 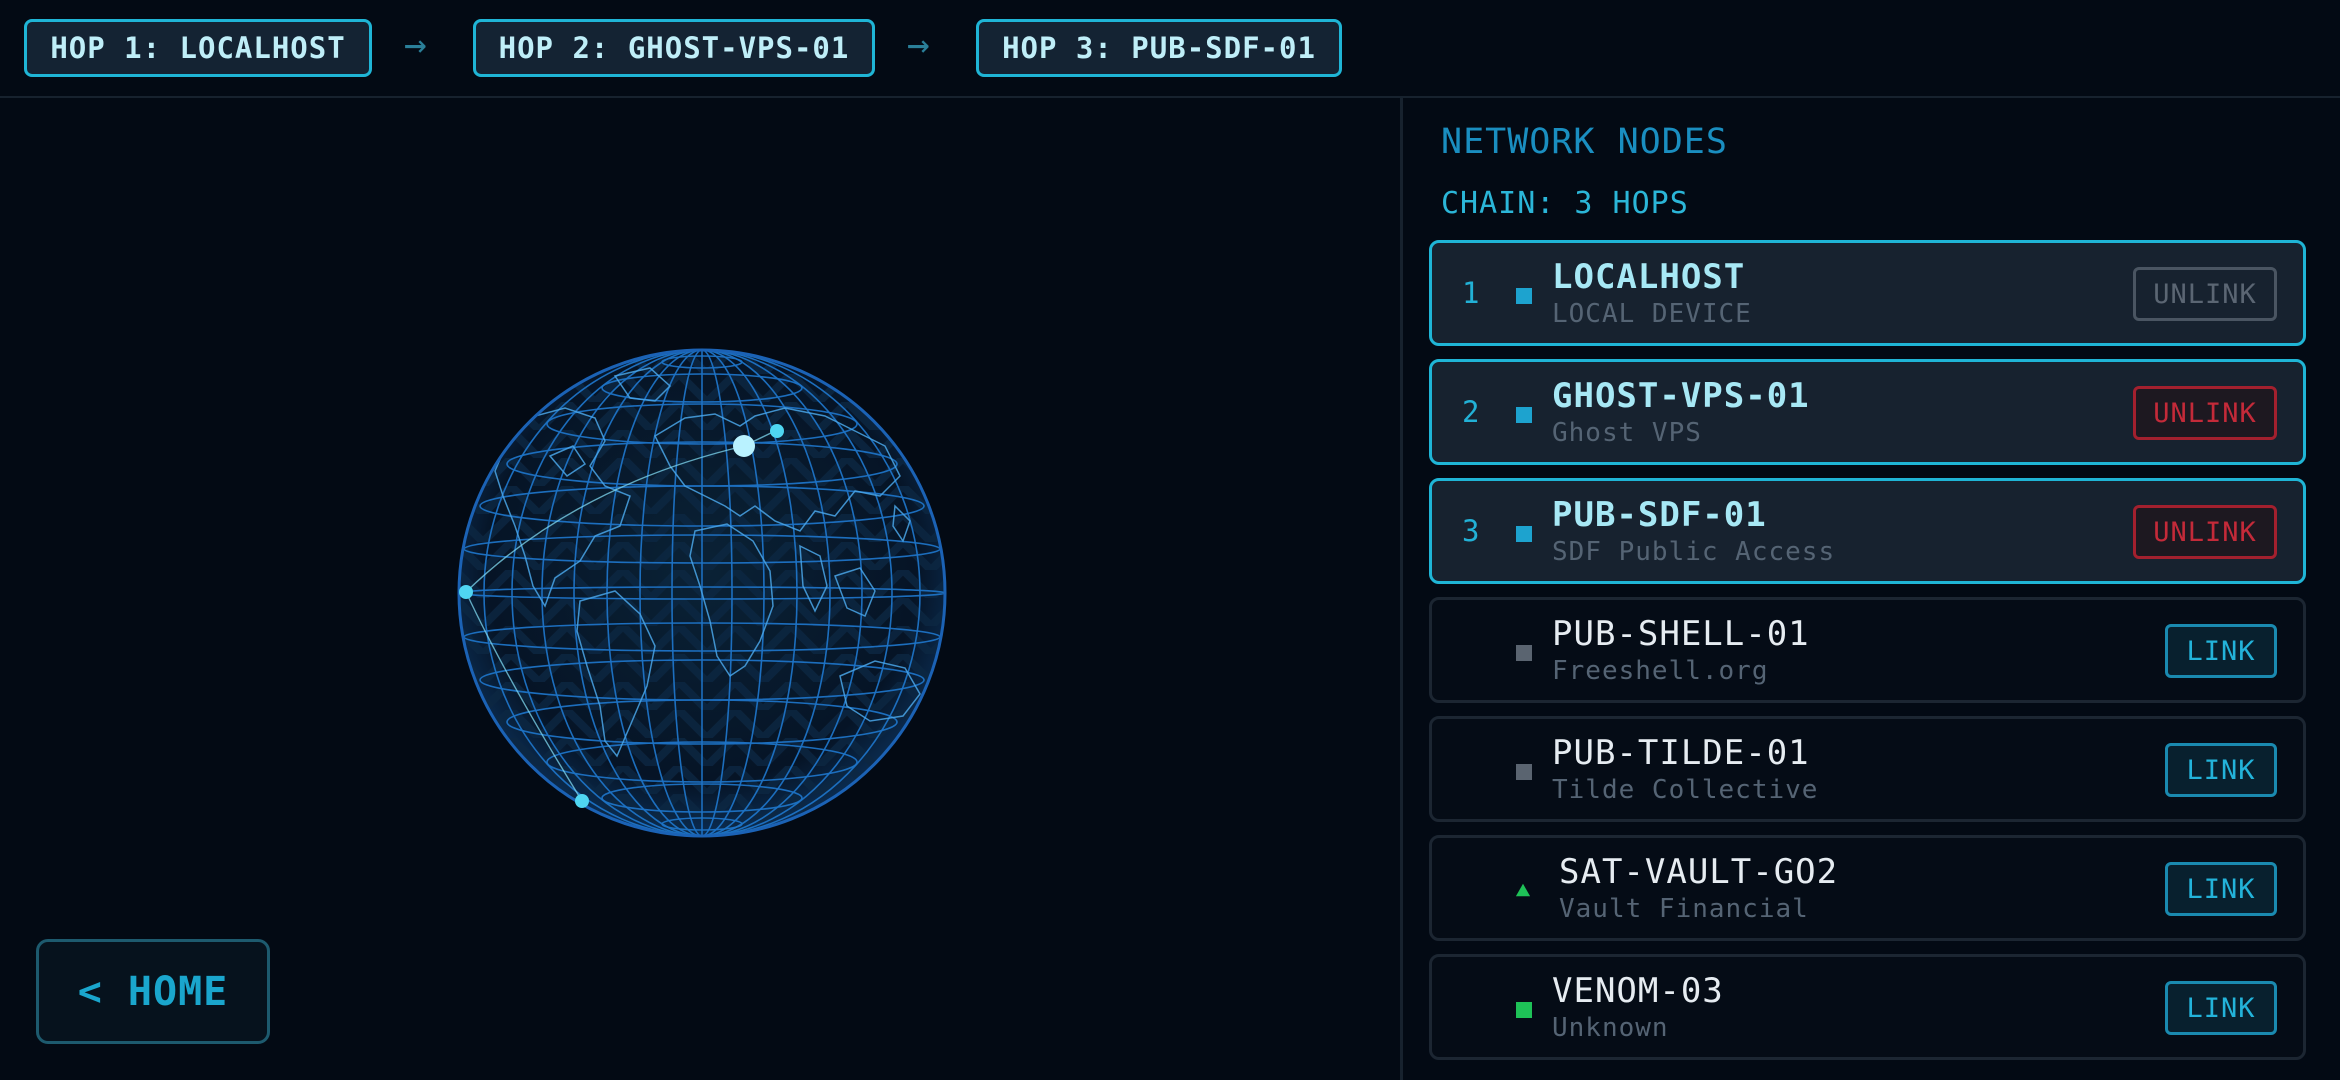 I want to click on node-description: LOCAL DEVICE, so click(x=1652, y=314).